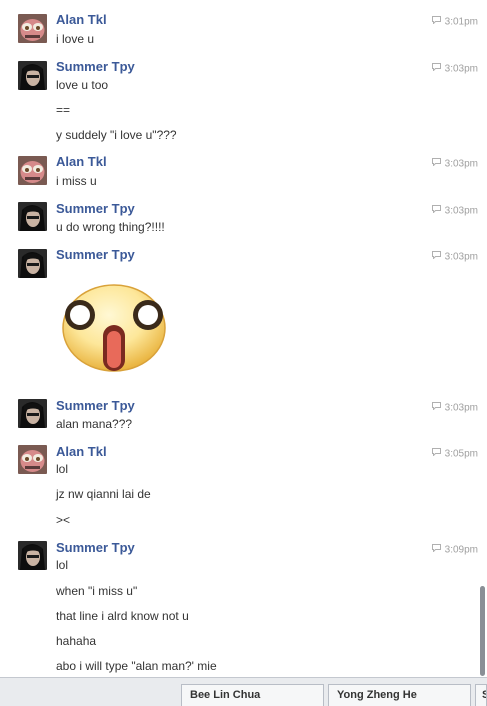  What do you see at coordinates (63, 110) in the screenshot?
I see `message-text: ==` at bounding box center [63, 110].